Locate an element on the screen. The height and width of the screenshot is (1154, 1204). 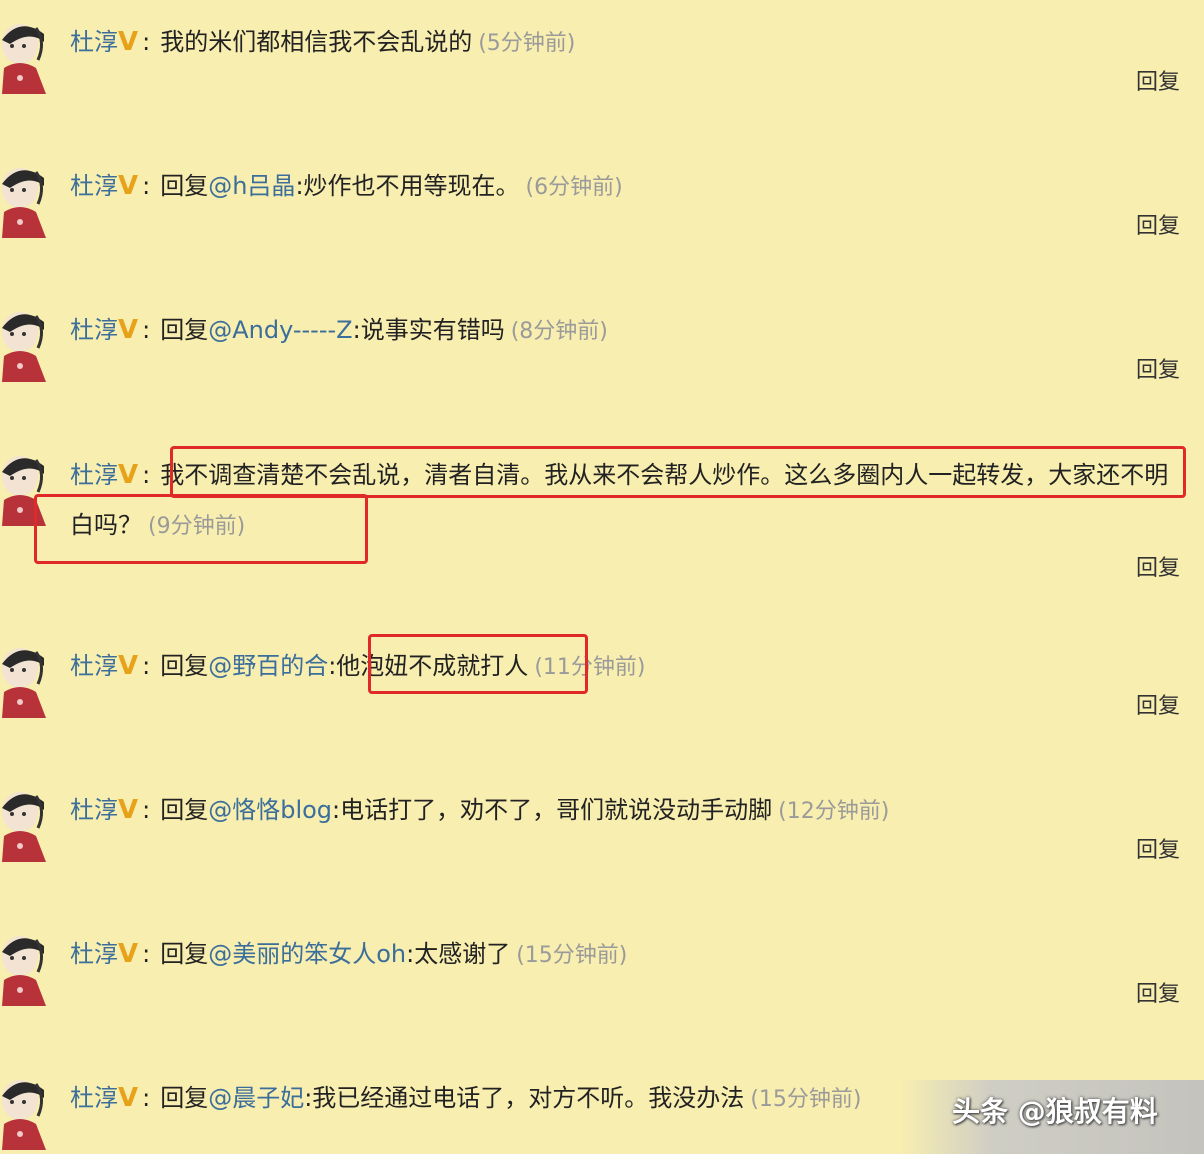
comment-time: (8分钟前) is located at coordinates (559, 331).